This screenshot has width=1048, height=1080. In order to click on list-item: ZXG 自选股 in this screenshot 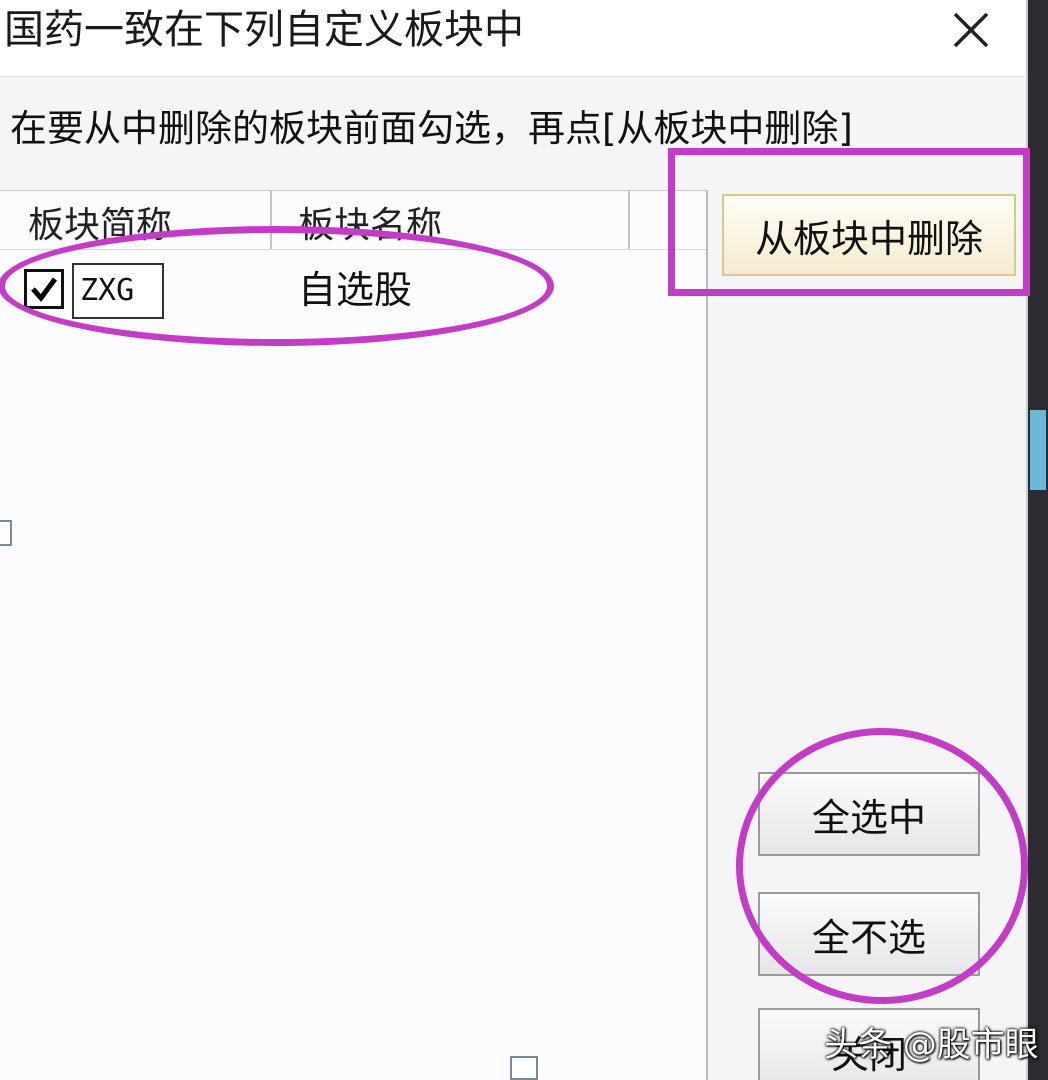, I will do `click(350, 290)`.